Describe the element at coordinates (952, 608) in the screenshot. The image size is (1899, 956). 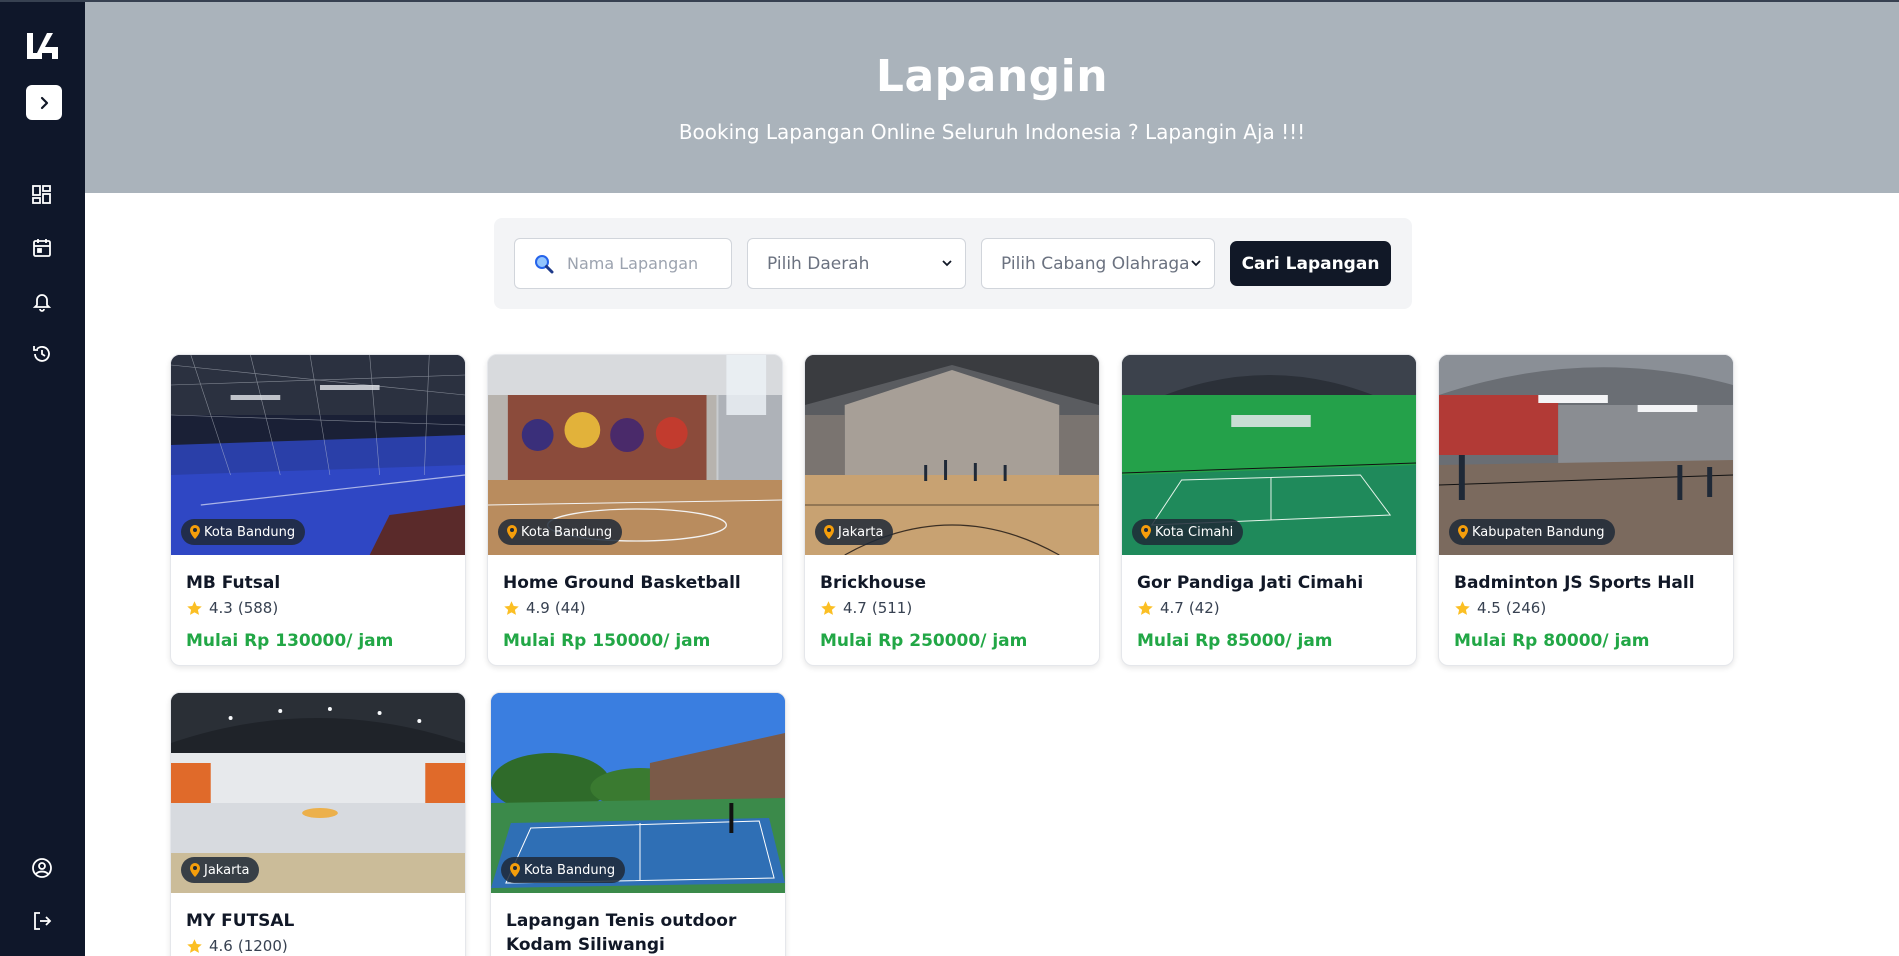
I see `venue-rating: 4.7 (511)` at that location.